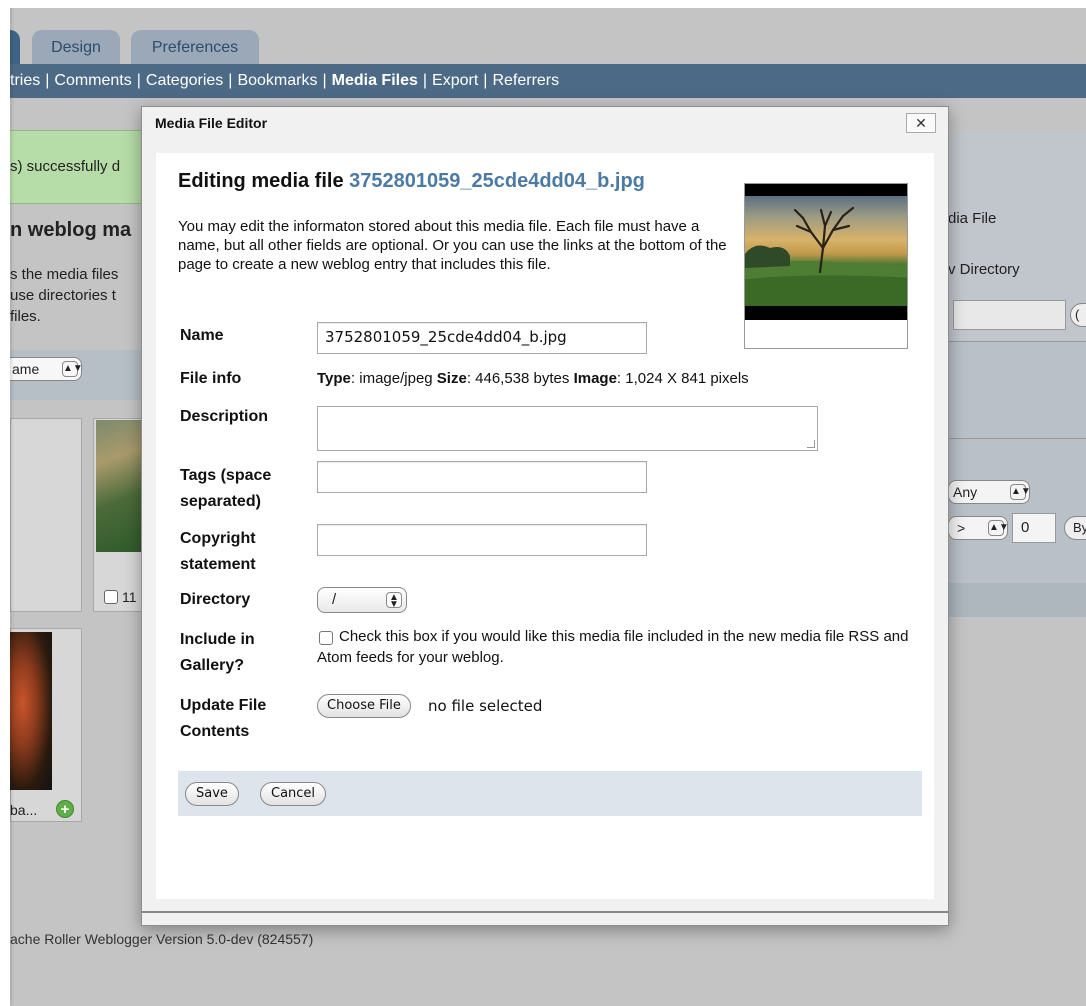 The image size is (1086, 1006). I want to click on tab-current, so click(15, 47).